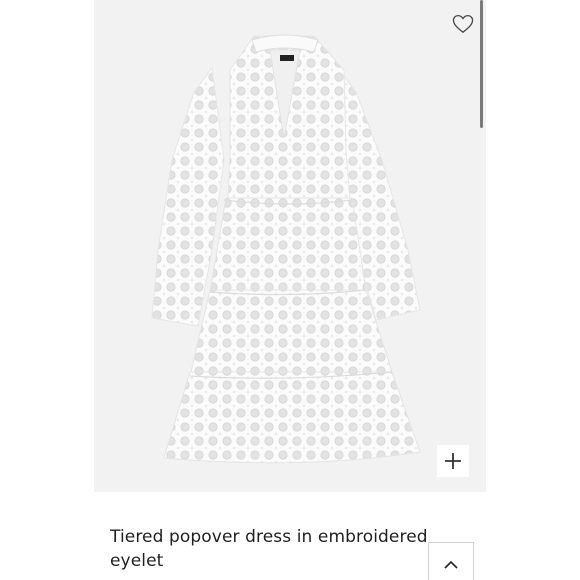 This screenshot has height=580, width=580. What do you see at coordinates (481, 64) in the screenshot?
I see `scrollbar-thumb` at bounding box center [481, 64].